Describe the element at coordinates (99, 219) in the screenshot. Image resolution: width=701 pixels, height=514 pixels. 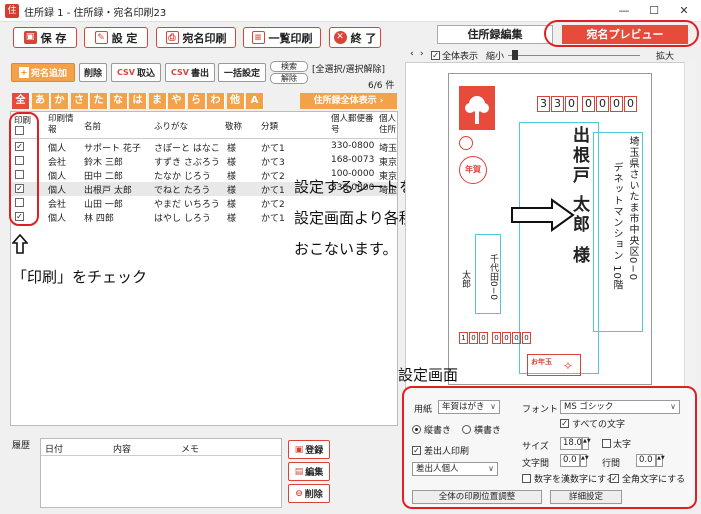
I see `row-name: 林 四郎` at that location.